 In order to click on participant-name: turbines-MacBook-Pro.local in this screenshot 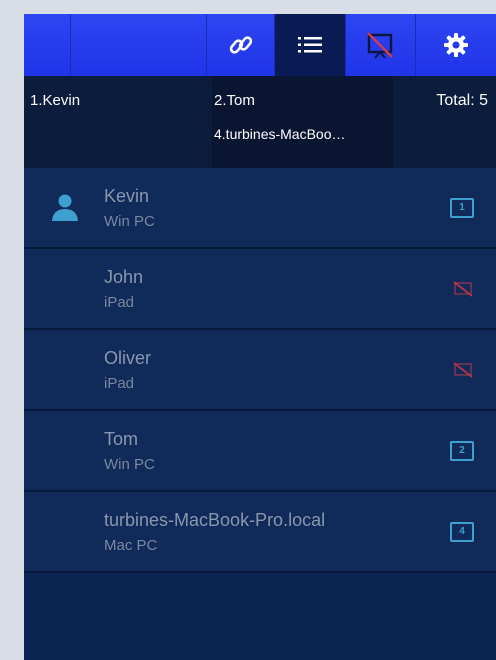, I will do `click(215, 520)`.